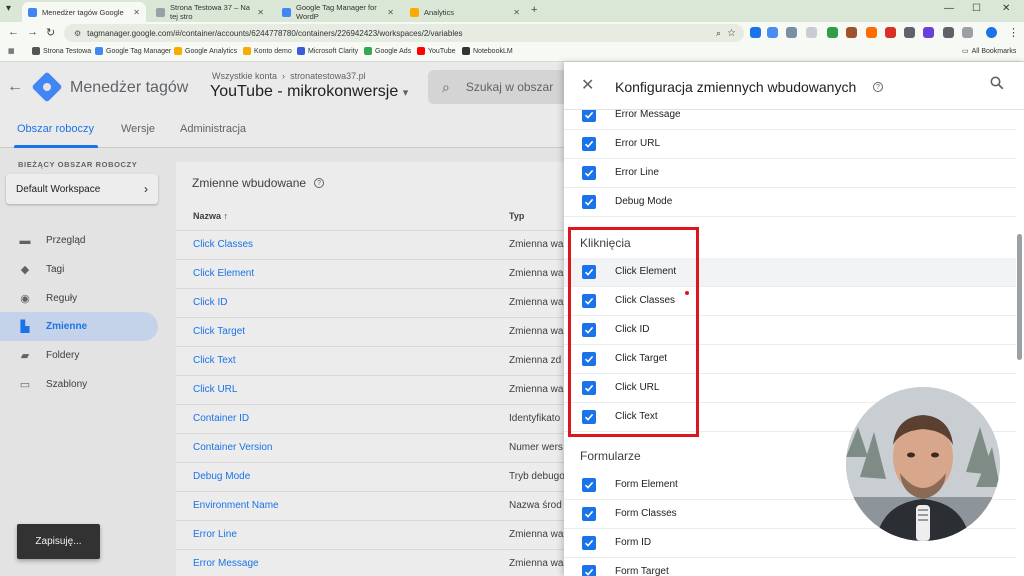 Image resolution: width=1024 pixels, height=576 pixels. I want to click on account-breadcrumb: Wszystkie konta › stronatestowa37.pl, so click(289, 76).